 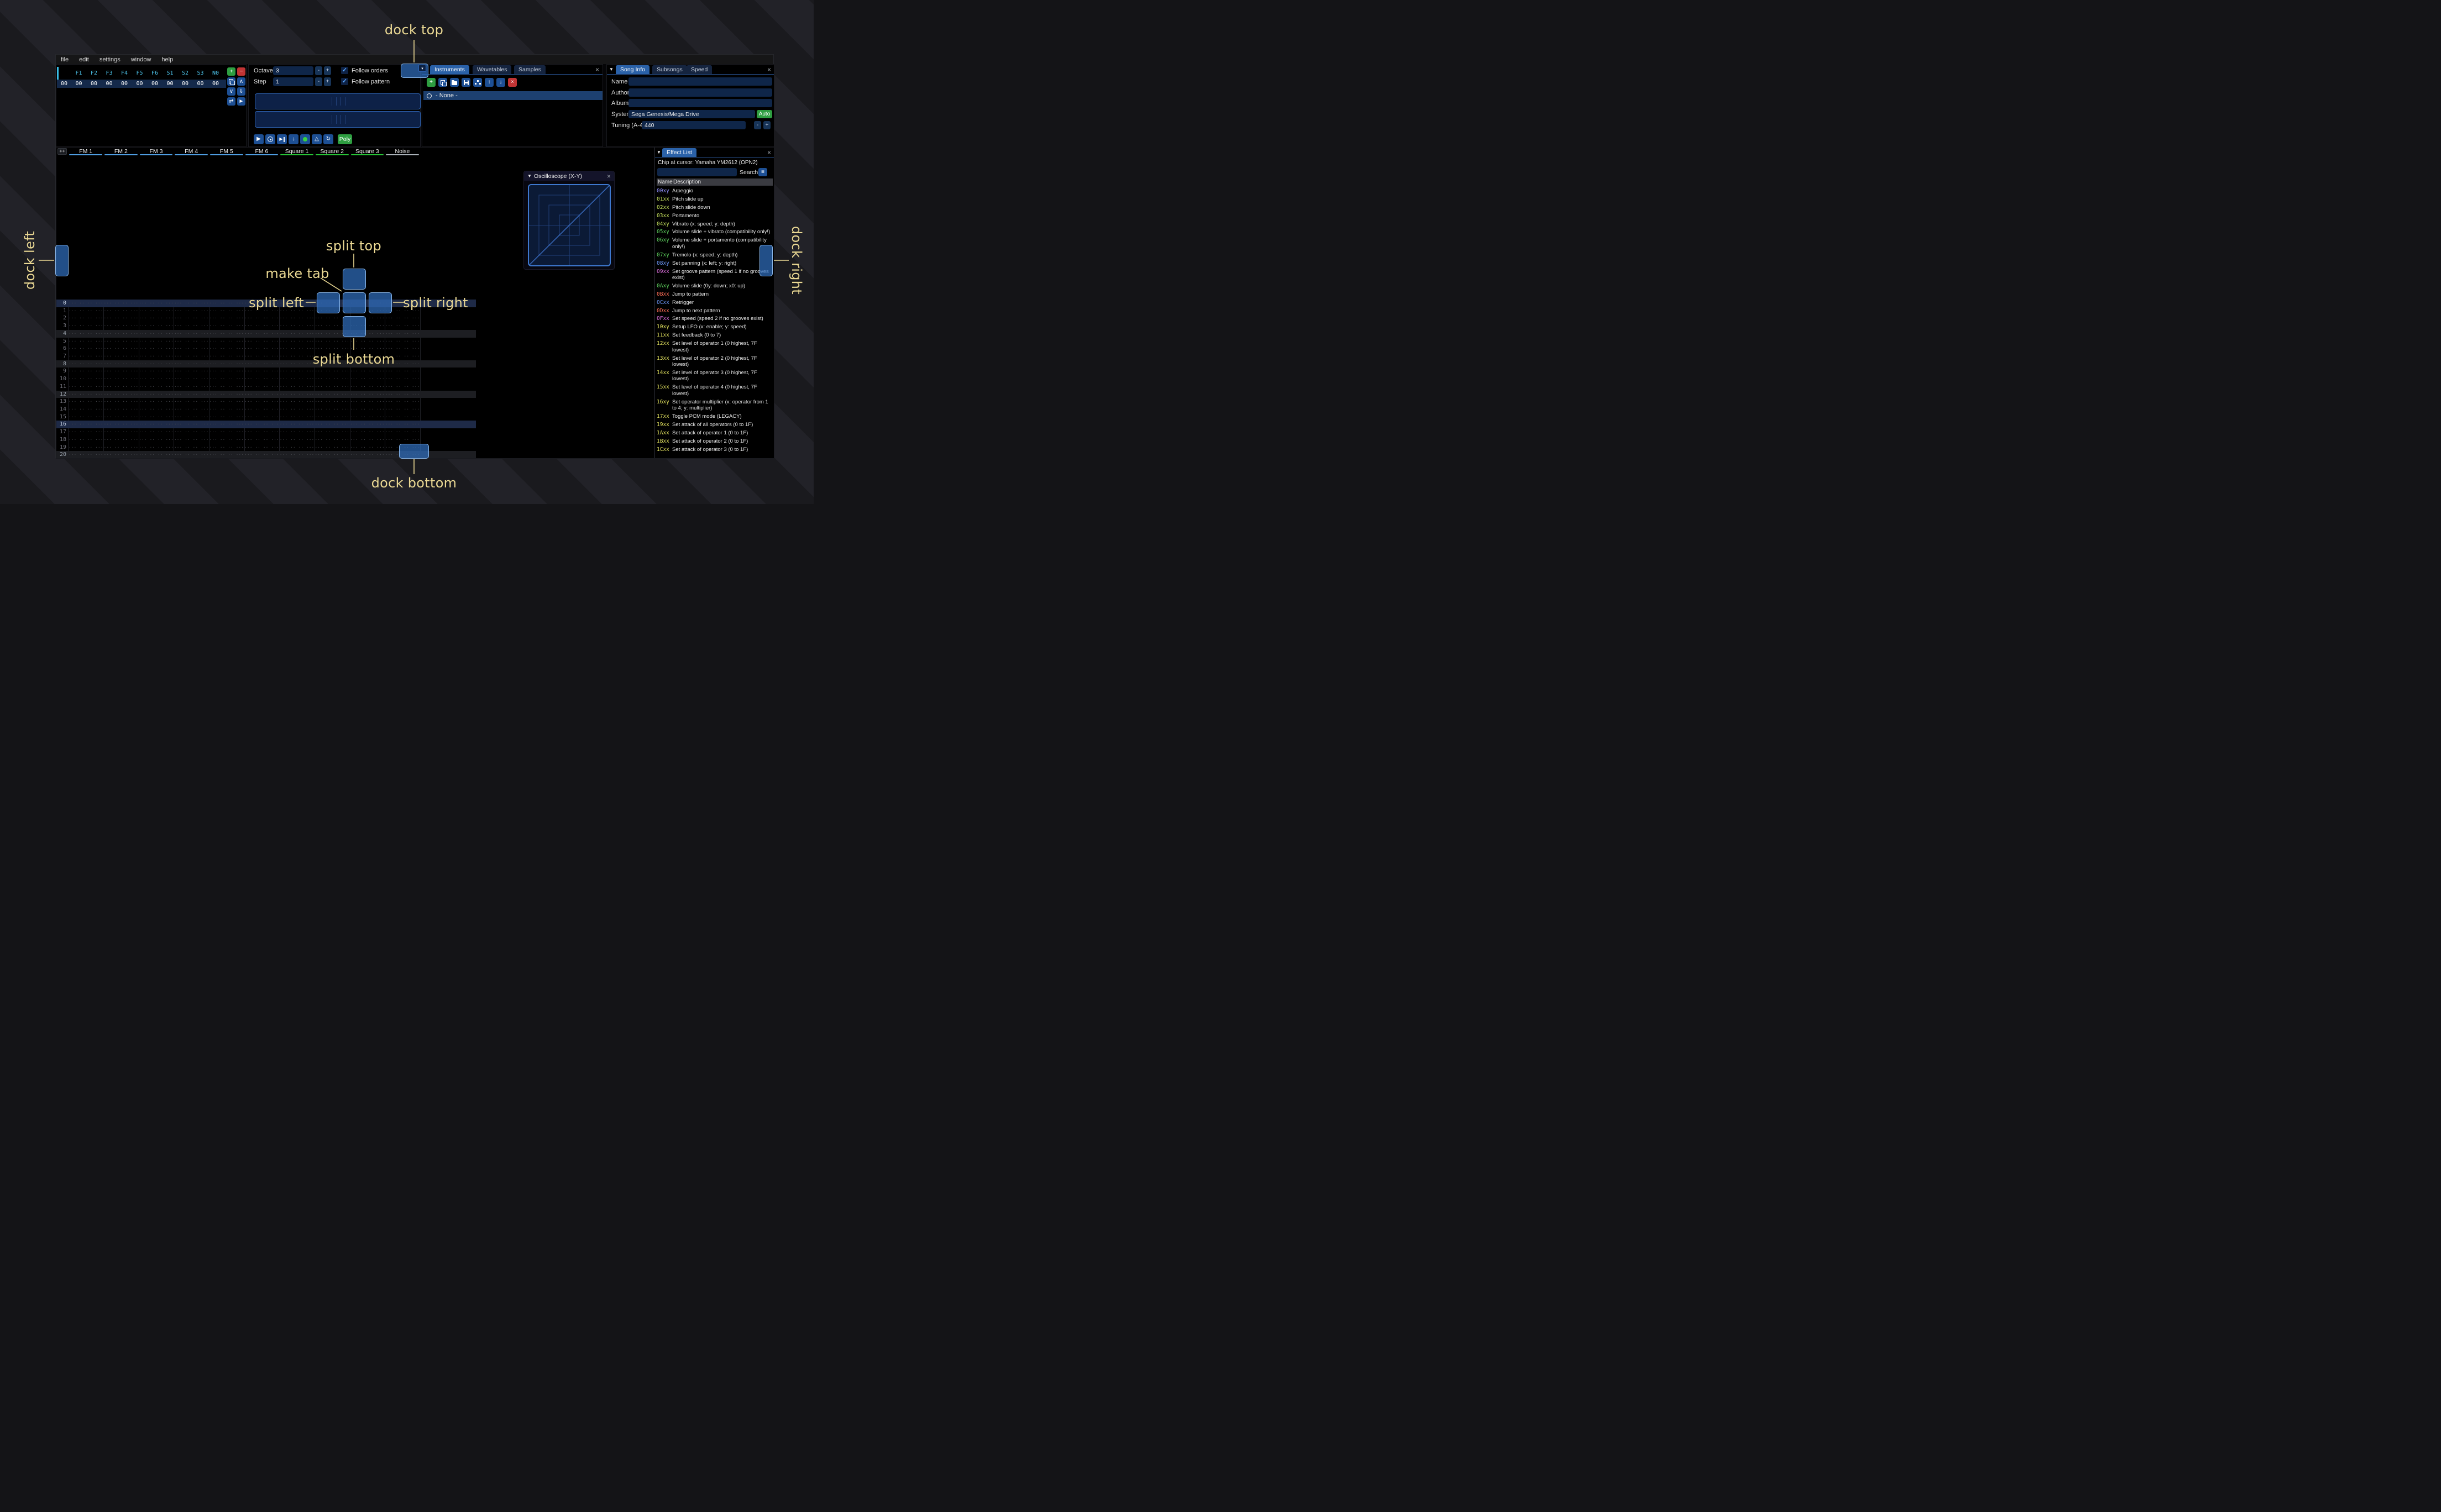 What do you see at coordinates (715, 450) in the screenshot?
I see `effect-row-1Cxx: 1Cxx Set attack of operator 3 (0 to 1F)` at bounding box center [715, 450].